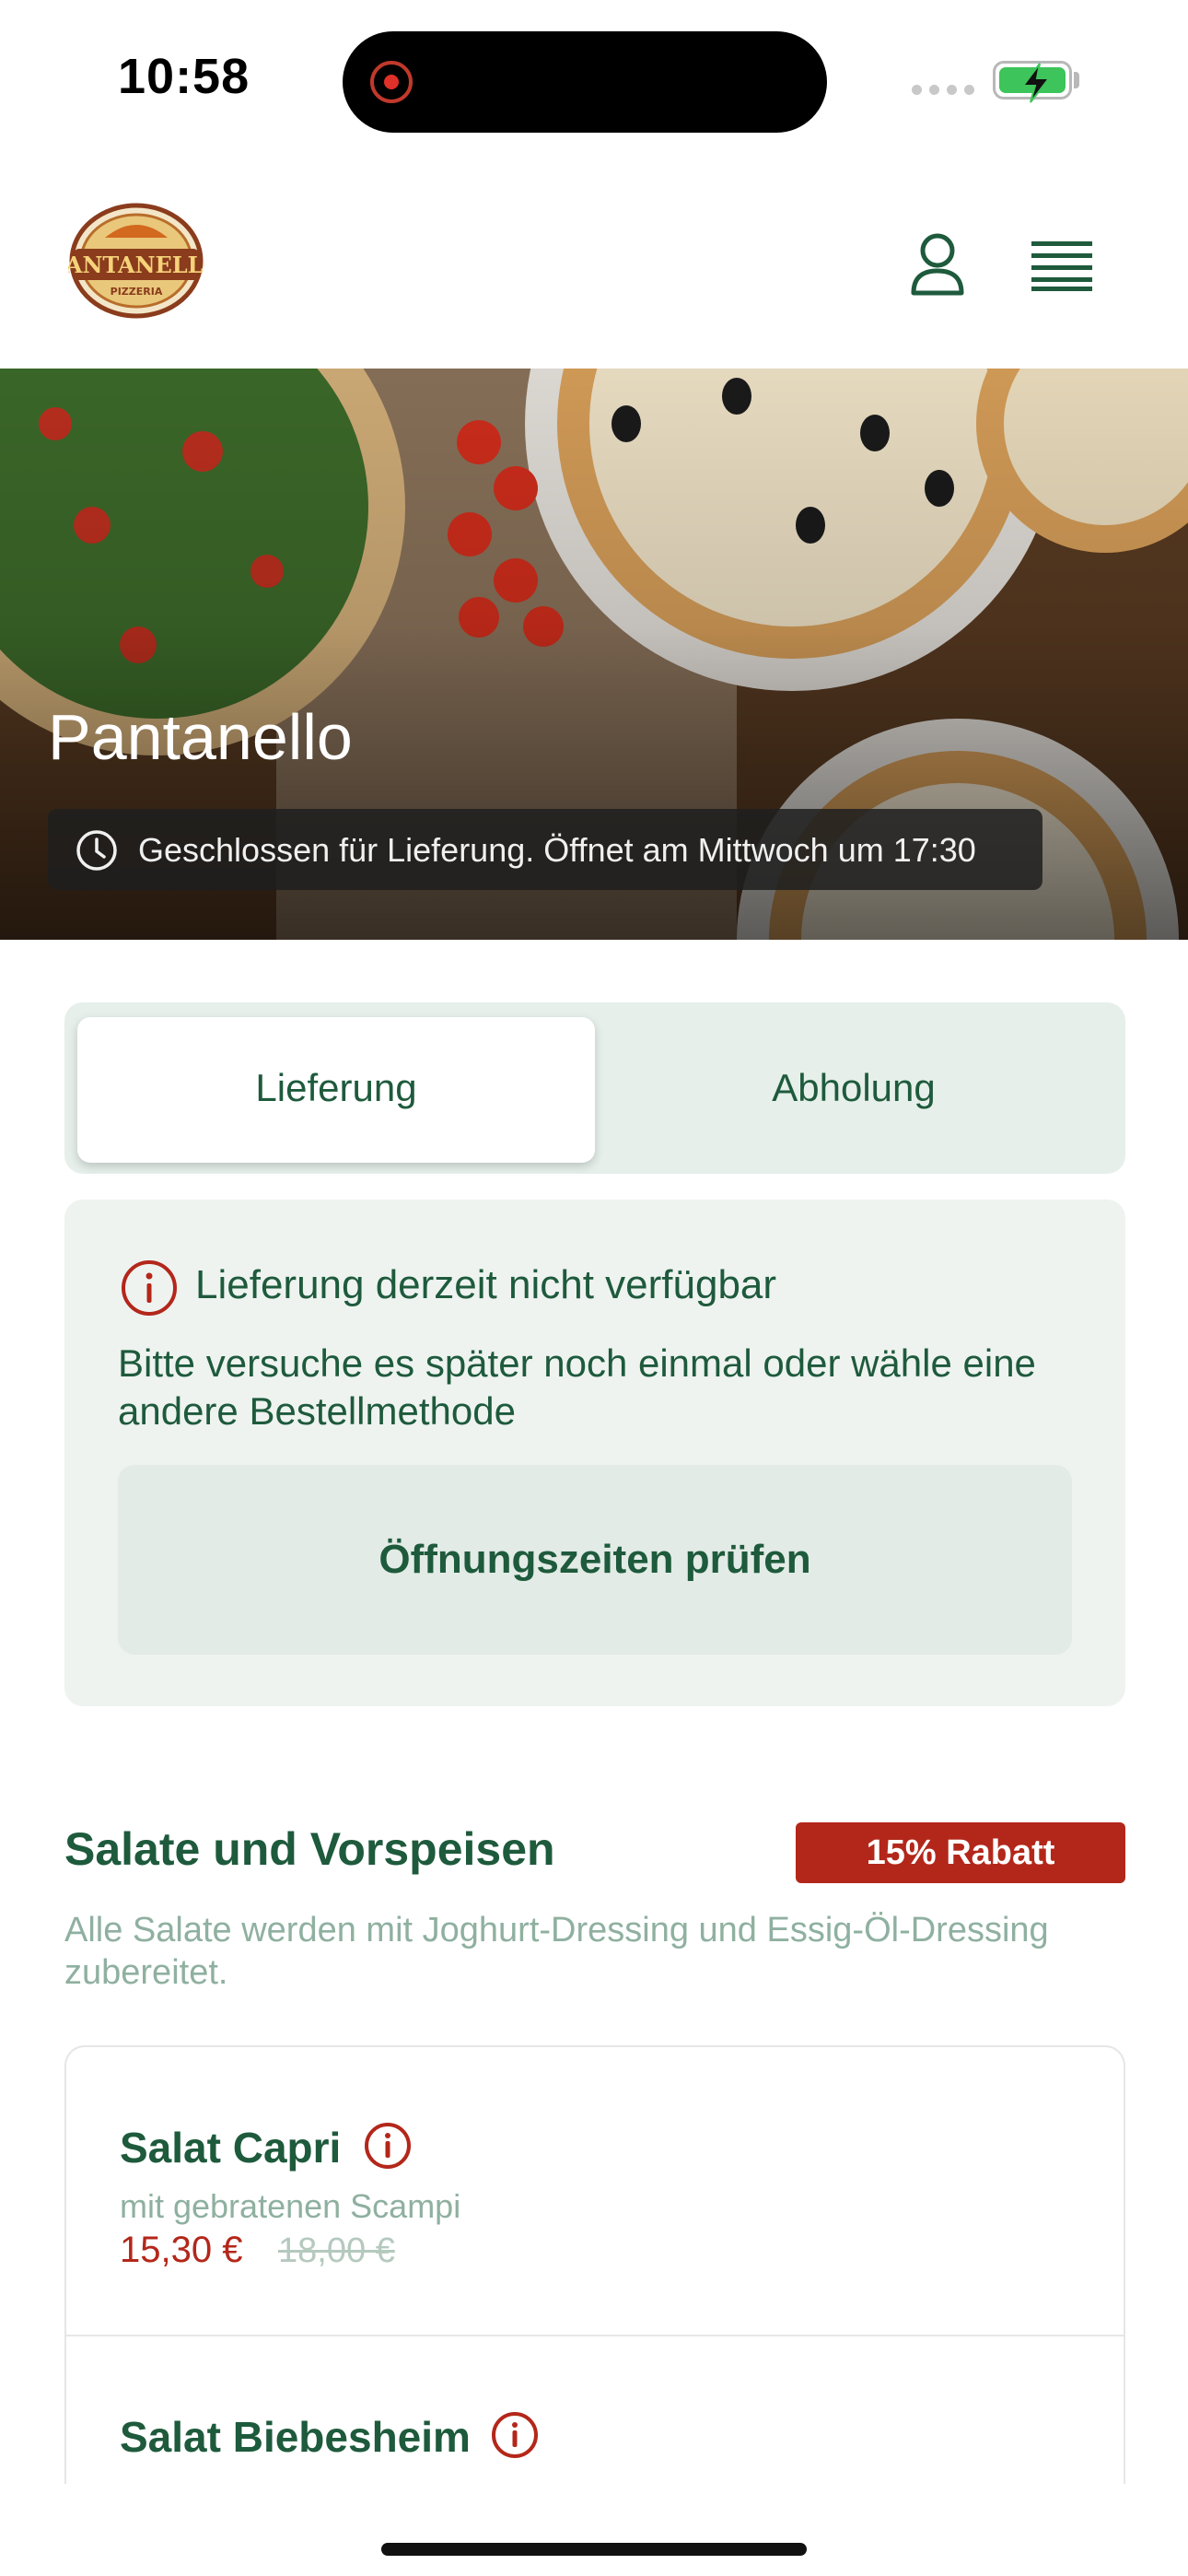 This screenshot has width=1188, height=2576. I want to click on battery-icon, so click(1032, 82).